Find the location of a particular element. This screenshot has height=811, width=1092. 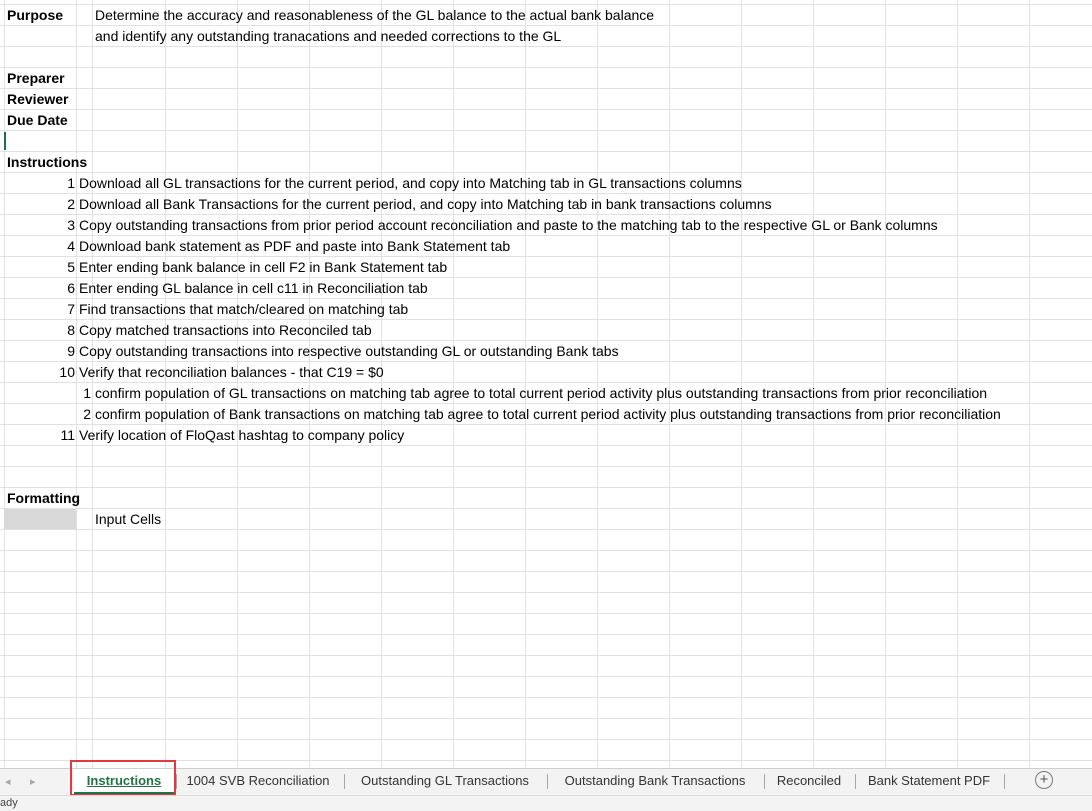

add-sheet-icon: + is located at coordinates (1044, 780).